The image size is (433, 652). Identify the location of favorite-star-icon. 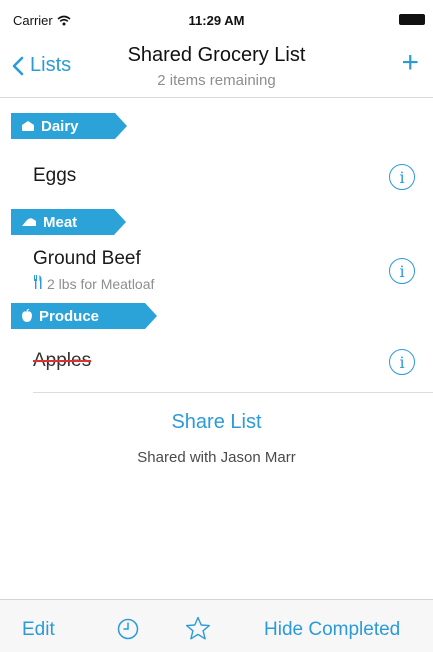
(198, 631).